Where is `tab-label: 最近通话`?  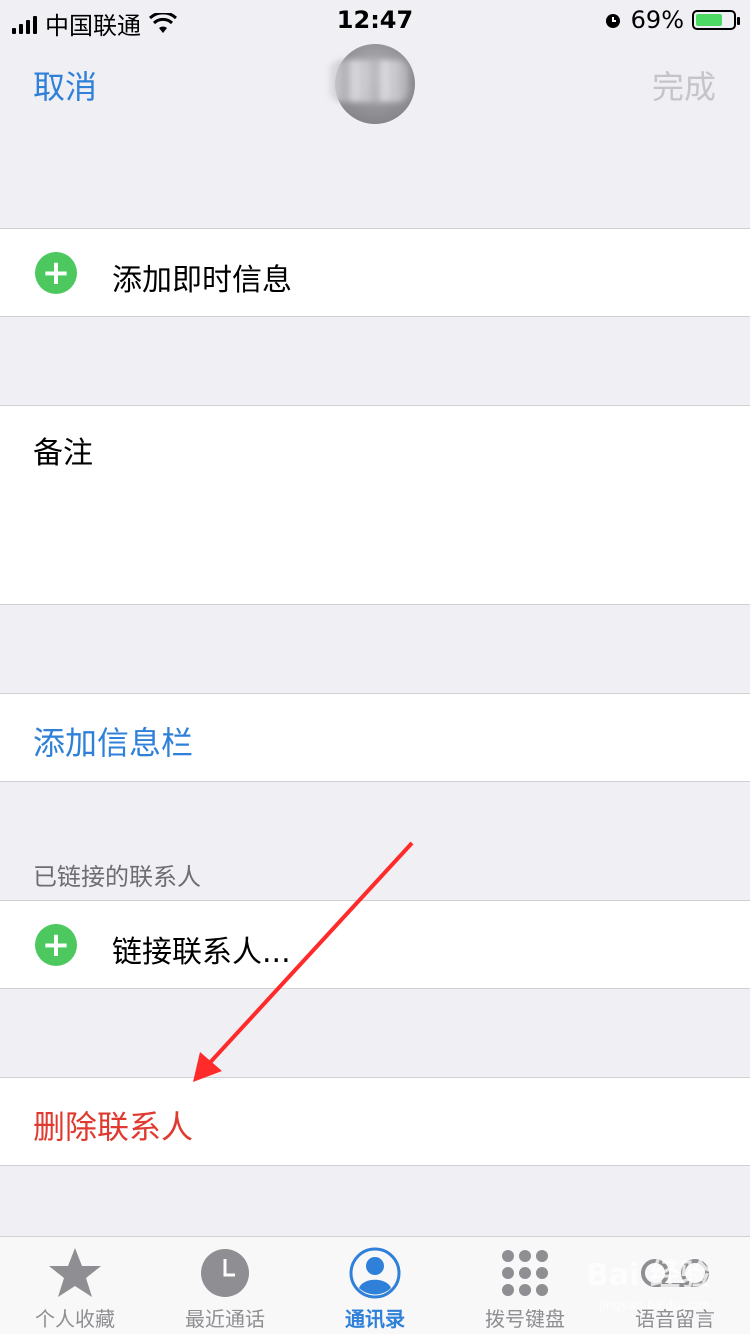 tab-label: 最近通话 is located at coordinates (225, 1319).